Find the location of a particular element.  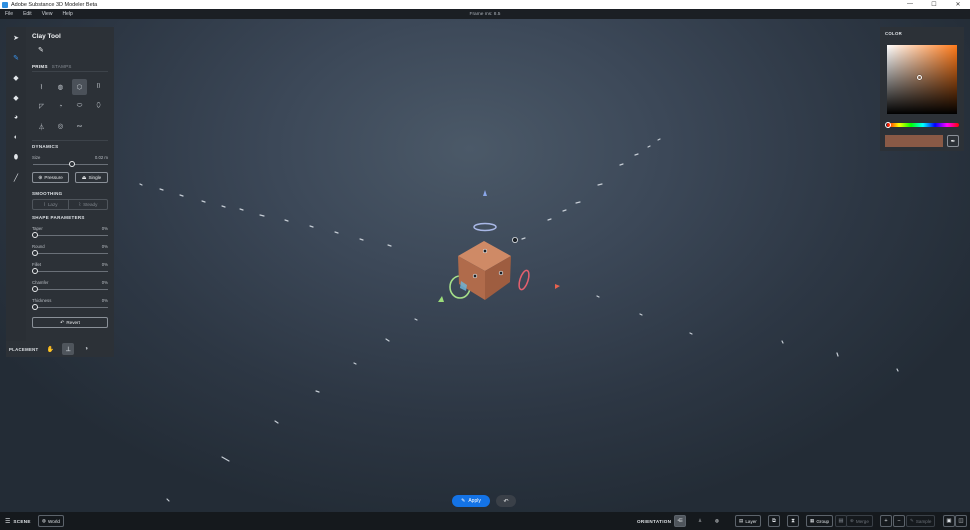

saturation-value-knob is located at coordinates (919, 77).